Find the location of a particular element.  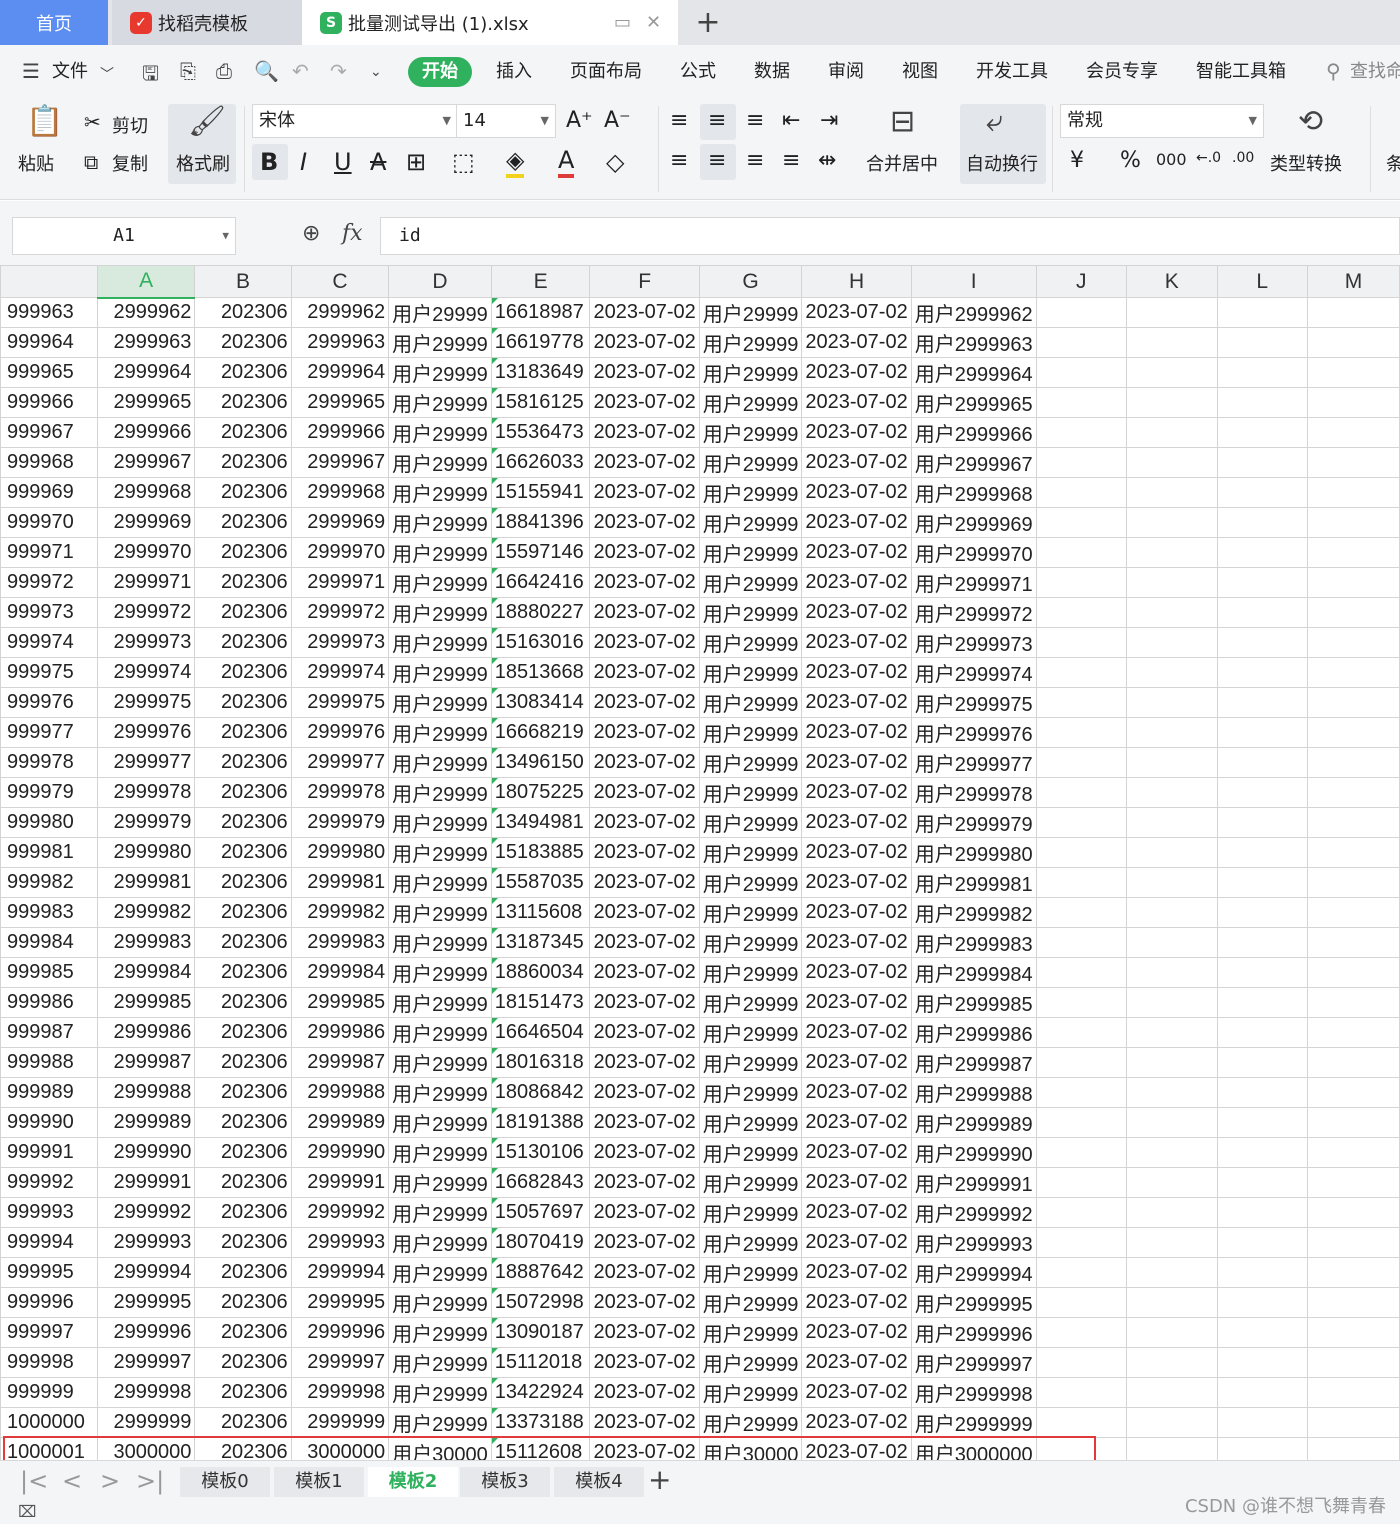

row-header: 999967 is located at coordinates (49, 432).